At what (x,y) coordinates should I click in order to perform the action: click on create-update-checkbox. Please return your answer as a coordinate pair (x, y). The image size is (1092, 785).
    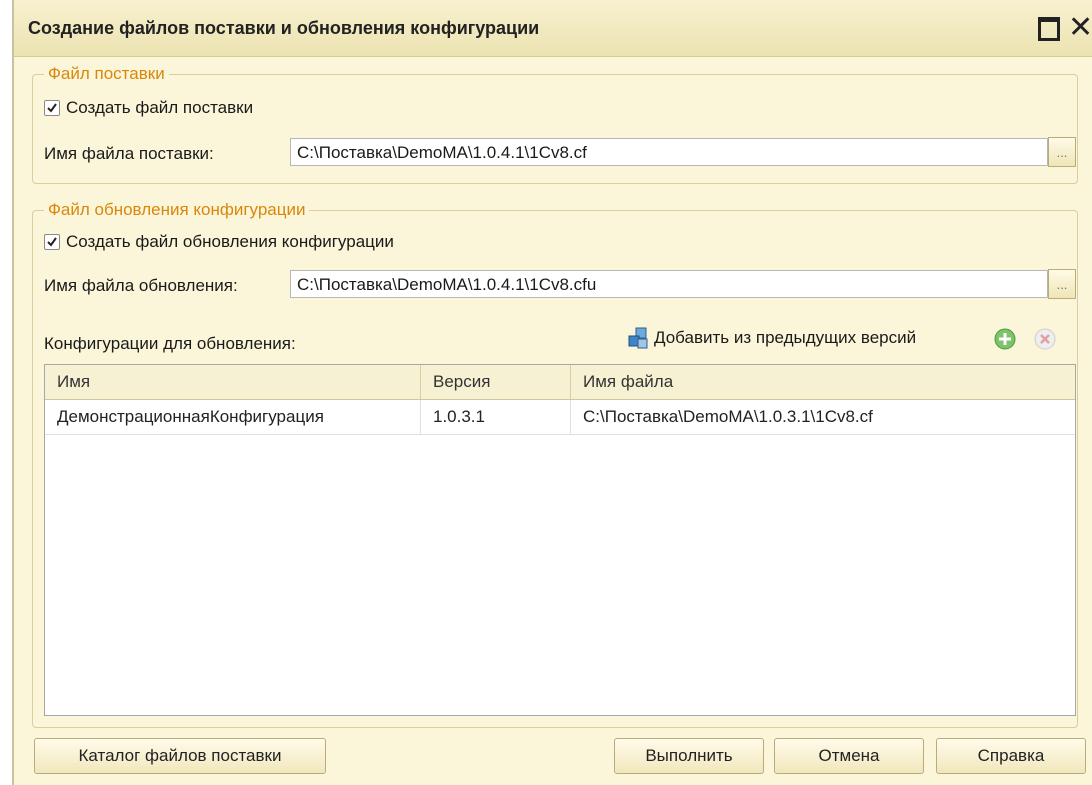
    Looking at the image, I should click on (52, 242).